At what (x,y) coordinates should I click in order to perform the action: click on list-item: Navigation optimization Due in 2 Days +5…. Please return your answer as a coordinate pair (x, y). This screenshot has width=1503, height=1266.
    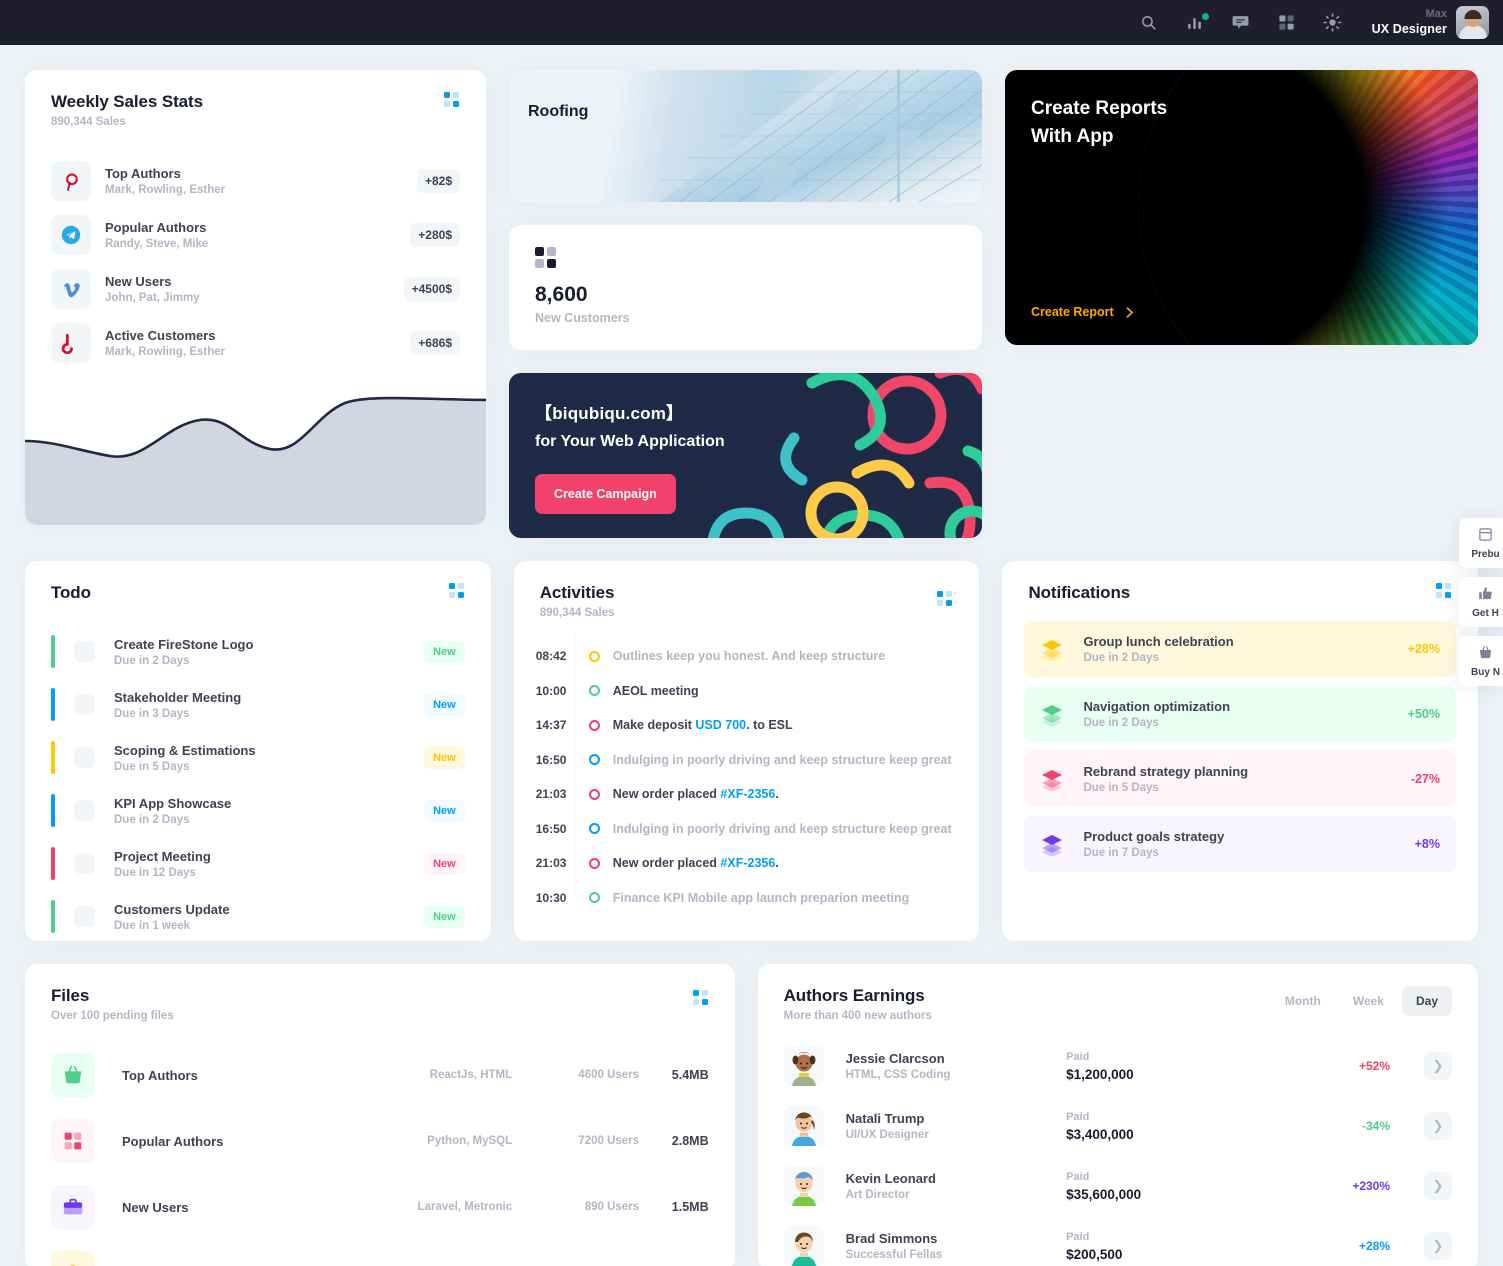
    Looking at the image, I should click on (1240, 714).